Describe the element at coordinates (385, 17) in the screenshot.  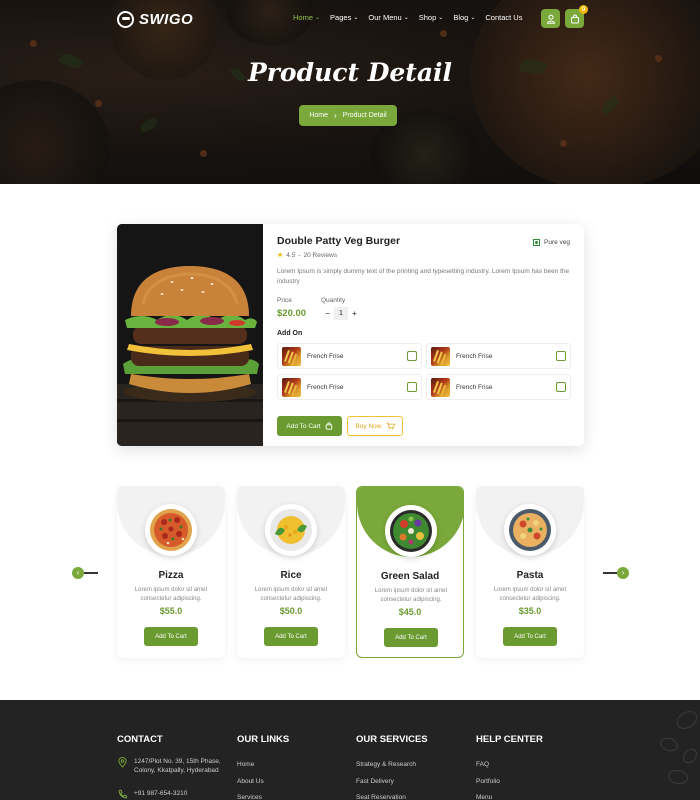
I see `nav-label: Our Menu` at that location.